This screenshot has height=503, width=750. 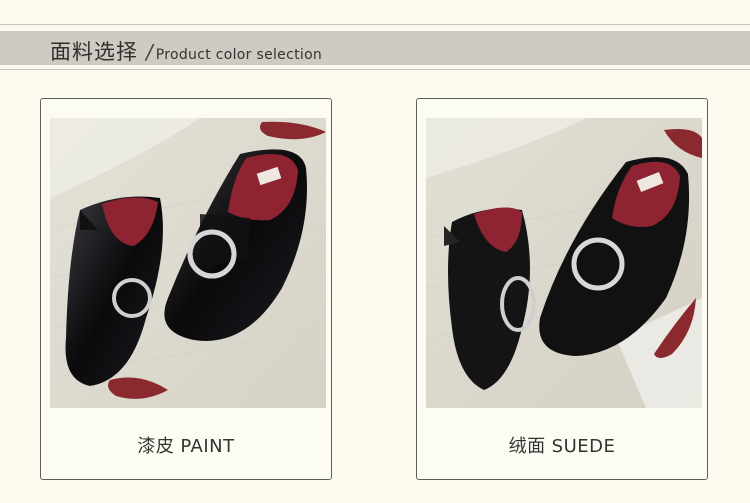 I want to click on product-name-en: SUEDE, so click(x=583, y=446).